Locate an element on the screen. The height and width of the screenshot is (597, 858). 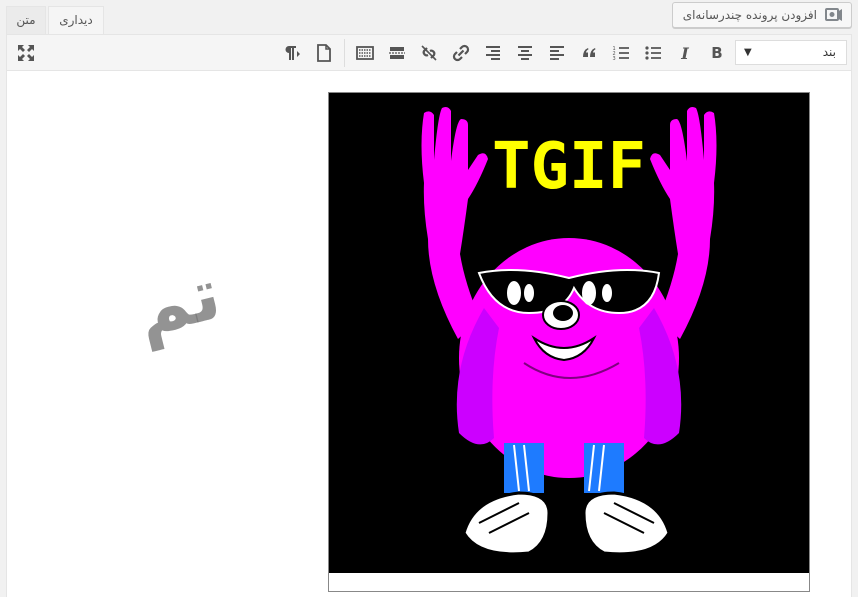
remove-link-icon is located at coordinates (429, 53).